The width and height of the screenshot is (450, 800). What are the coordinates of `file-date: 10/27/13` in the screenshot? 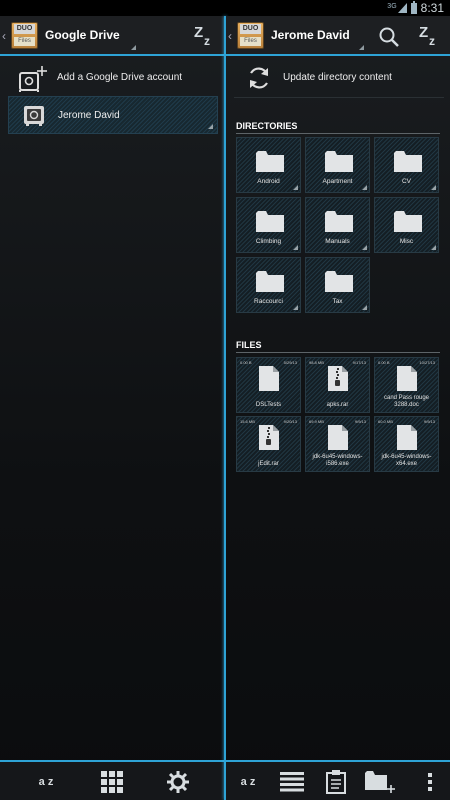 It's located at (427, 362).